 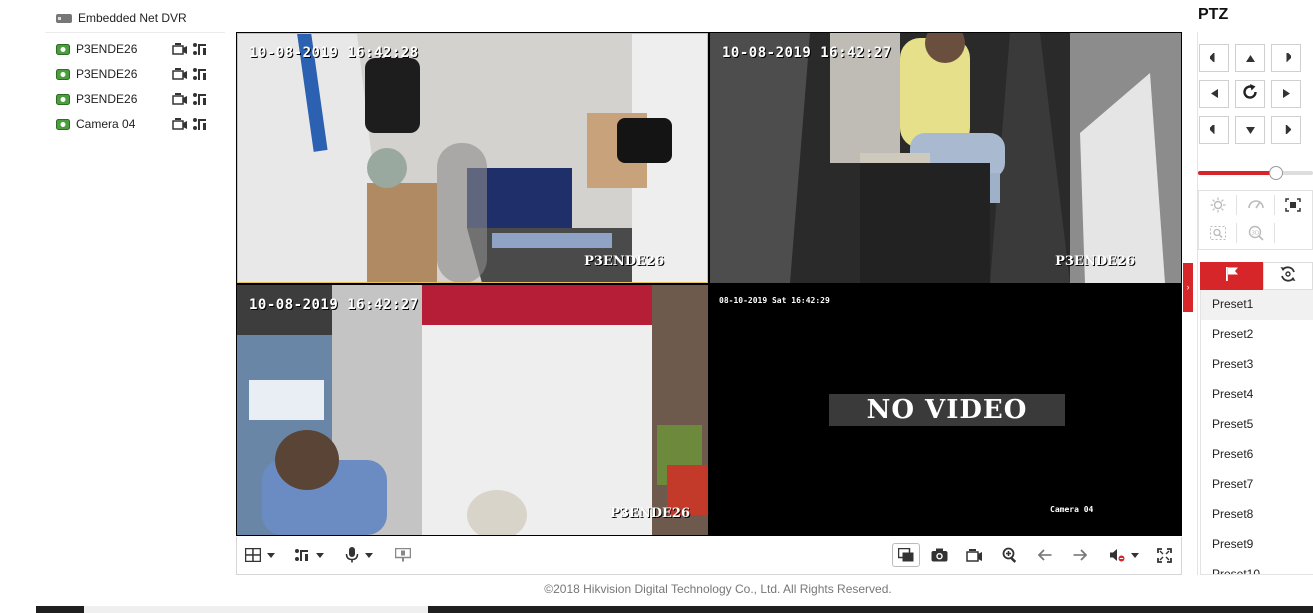 I want to click on fullscreen-button, so click(x=1164, y=555).